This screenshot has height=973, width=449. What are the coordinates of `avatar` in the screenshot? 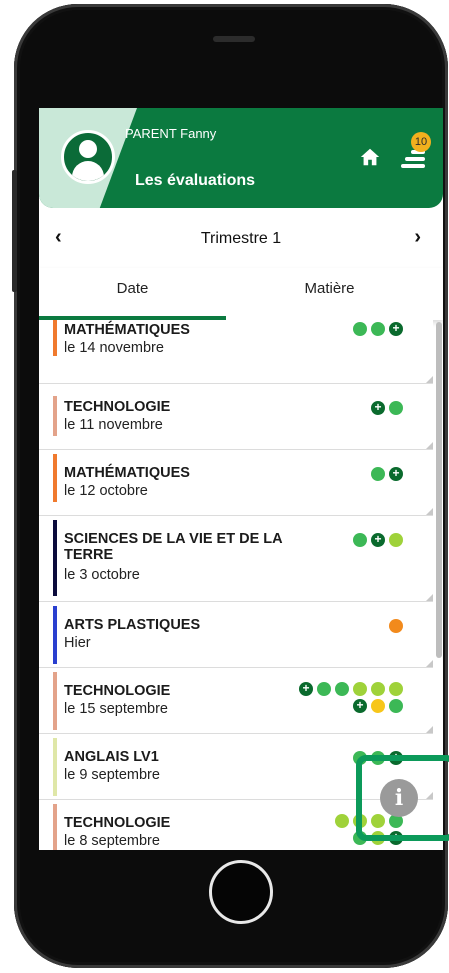 It's located at (88, 157).